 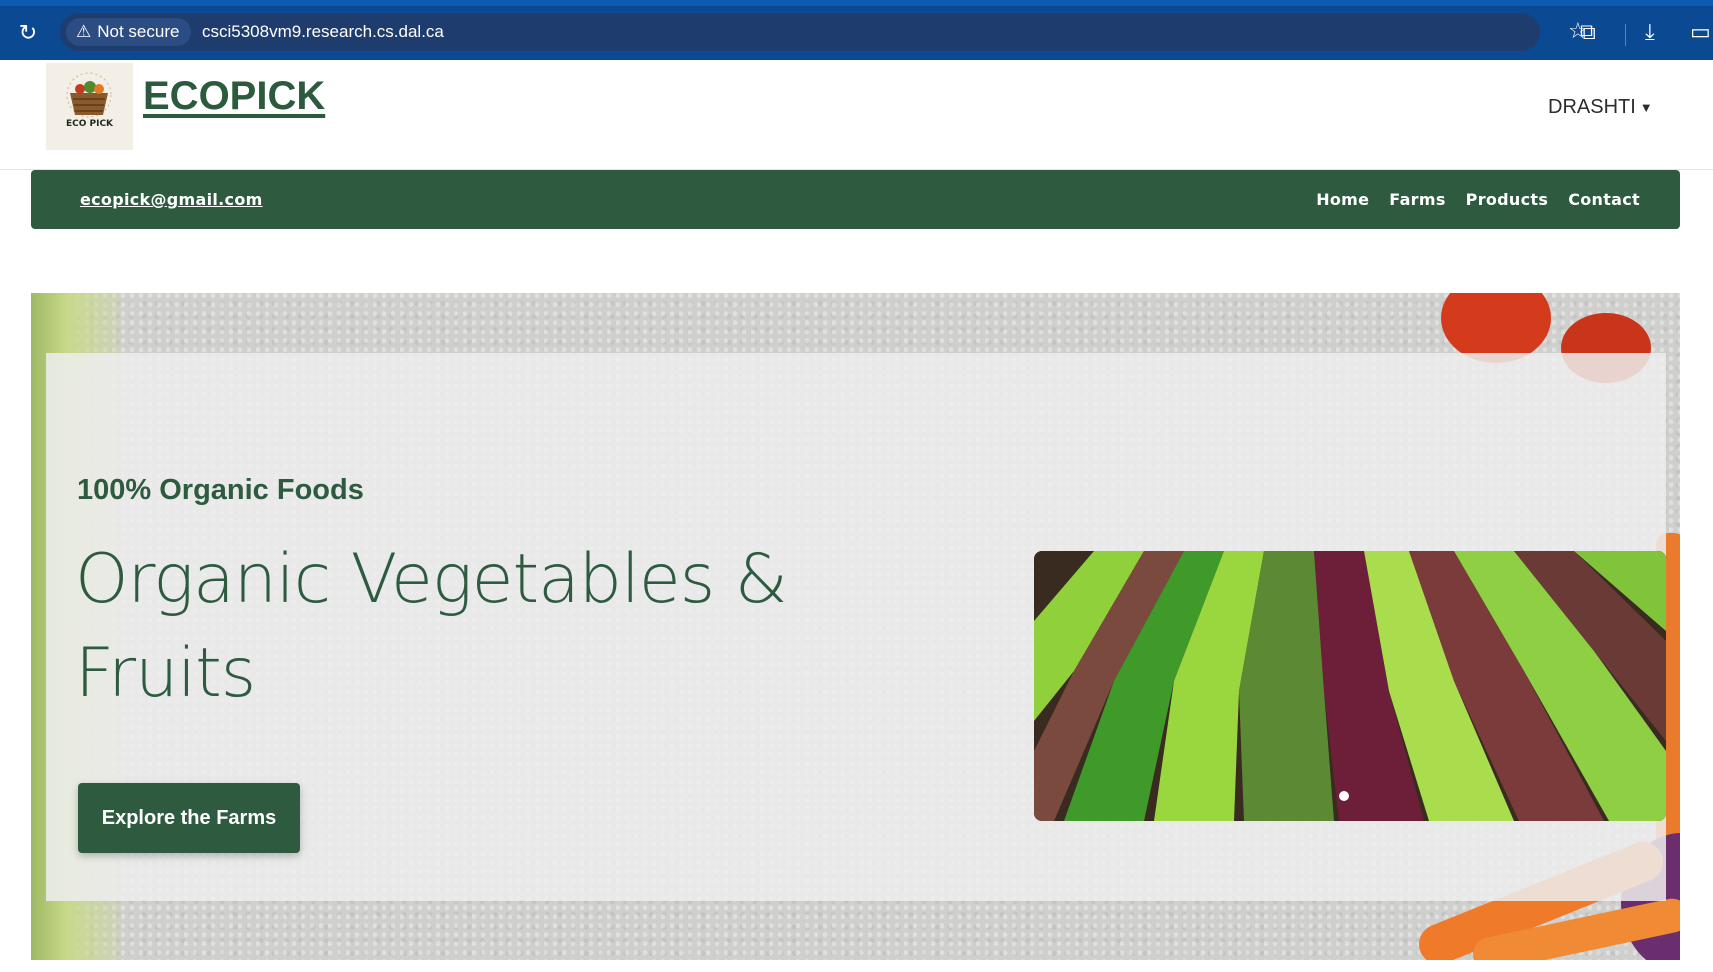 What do you see at coordinates (89, 95) in the screenshot?
I see `basket-logo-icon` at bounding box center [89, 95].